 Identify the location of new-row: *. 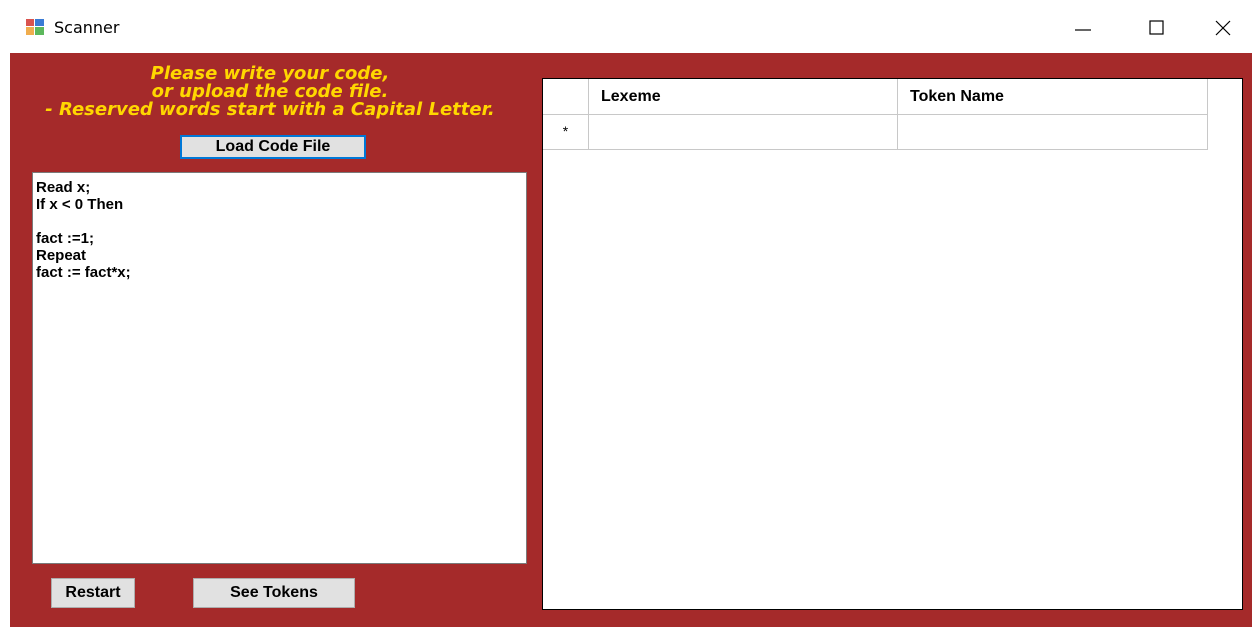
(875, 132).